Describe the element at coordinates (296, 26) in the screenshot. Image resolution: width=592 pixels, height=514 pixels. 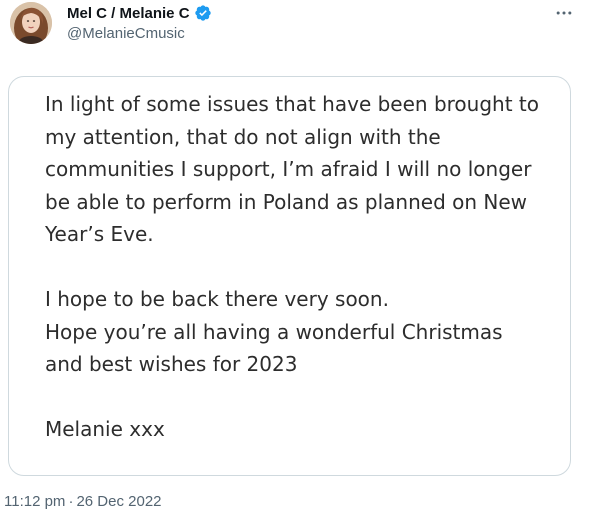
I see `tweet-header: Mel C / Melanie C @MelanieCmusic` at that location.